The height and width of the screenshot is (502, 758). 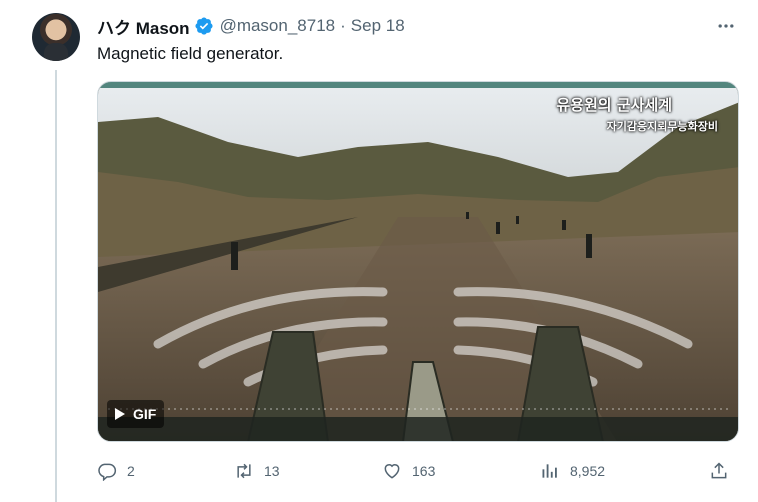 I want to click on like-button: 163, so click(x=408, y=471).